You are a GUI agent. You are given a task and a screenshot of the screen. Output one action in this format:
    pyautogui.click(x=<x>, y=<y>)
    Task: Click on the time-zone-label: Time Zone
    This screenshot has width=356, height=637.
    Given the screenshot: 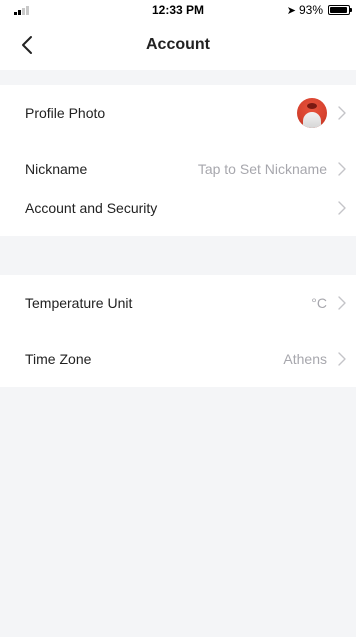 What is the action you would take?
    pyautogui.click(x=58, y=359)
    